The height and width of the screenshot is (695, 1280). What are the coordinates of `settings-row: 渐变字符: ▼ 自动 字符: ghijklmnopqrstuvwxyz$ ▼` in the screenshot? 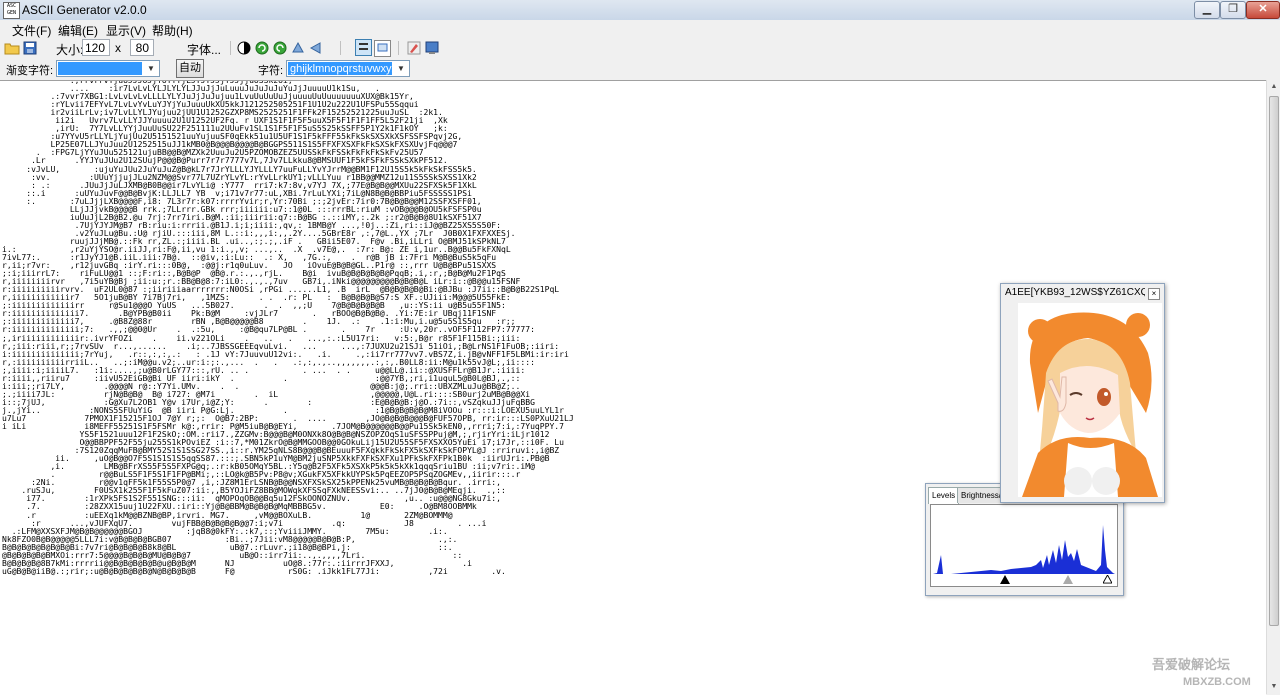 It's located at (640, 69).